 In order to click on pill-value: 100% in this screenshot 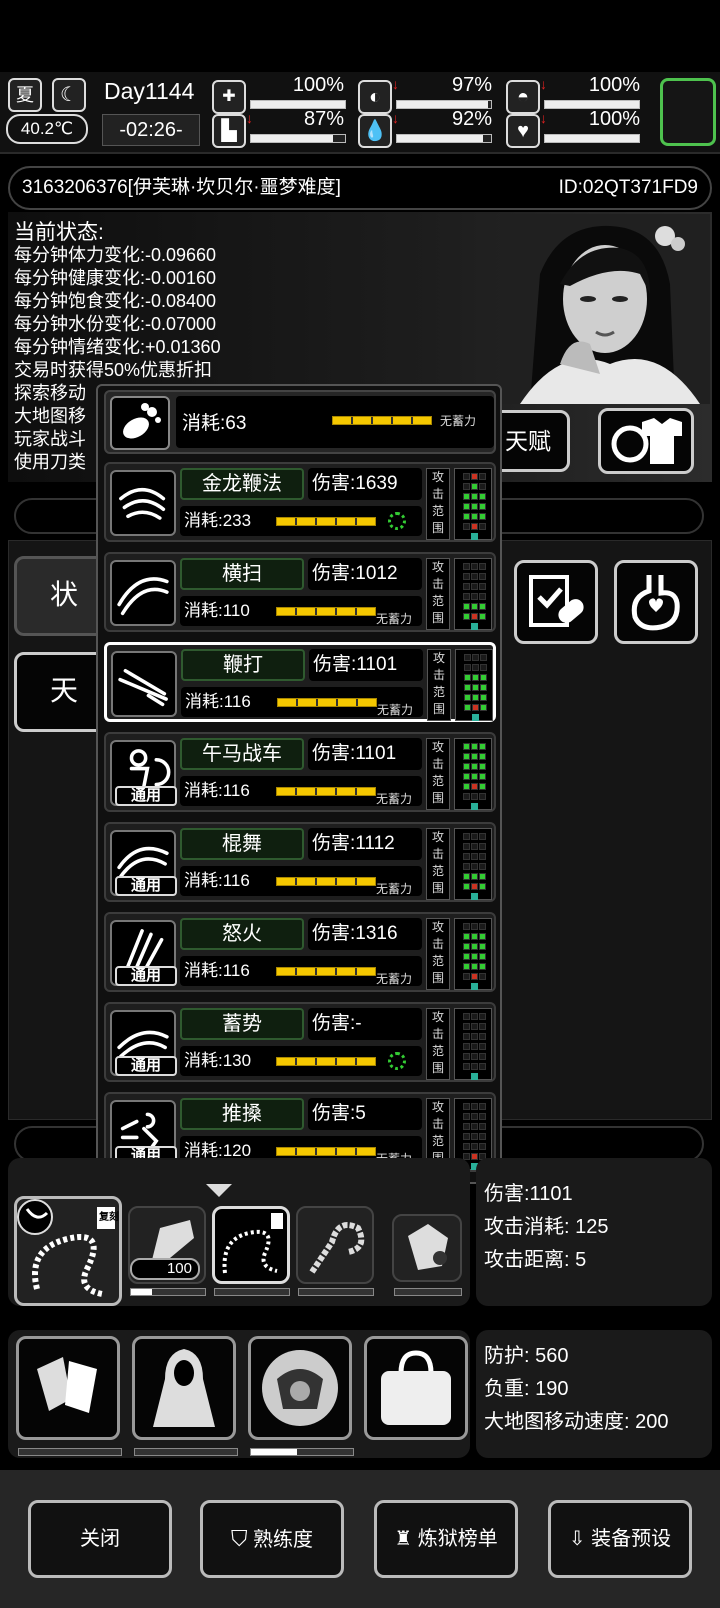, I will do `click(614, 85)`.